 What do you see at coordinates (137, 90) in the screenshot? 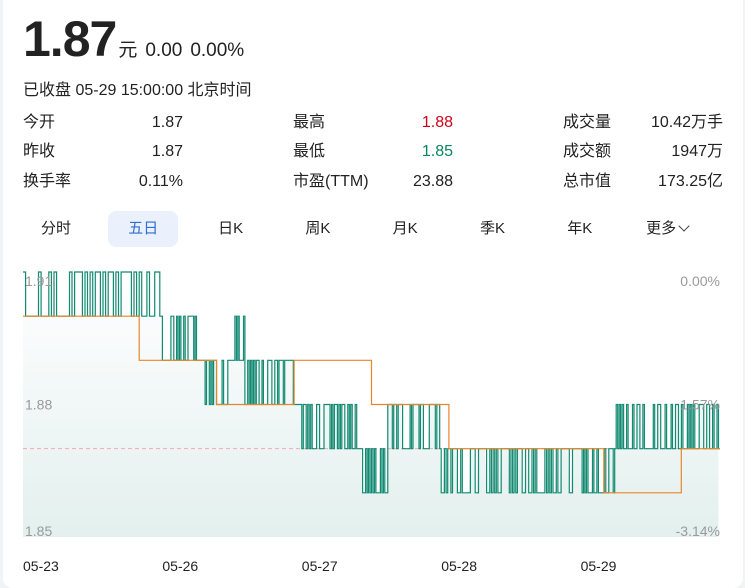
I see `market-status: 已收盘 05-29 15:00:00 北京时间` at bounding box center [137, 90].